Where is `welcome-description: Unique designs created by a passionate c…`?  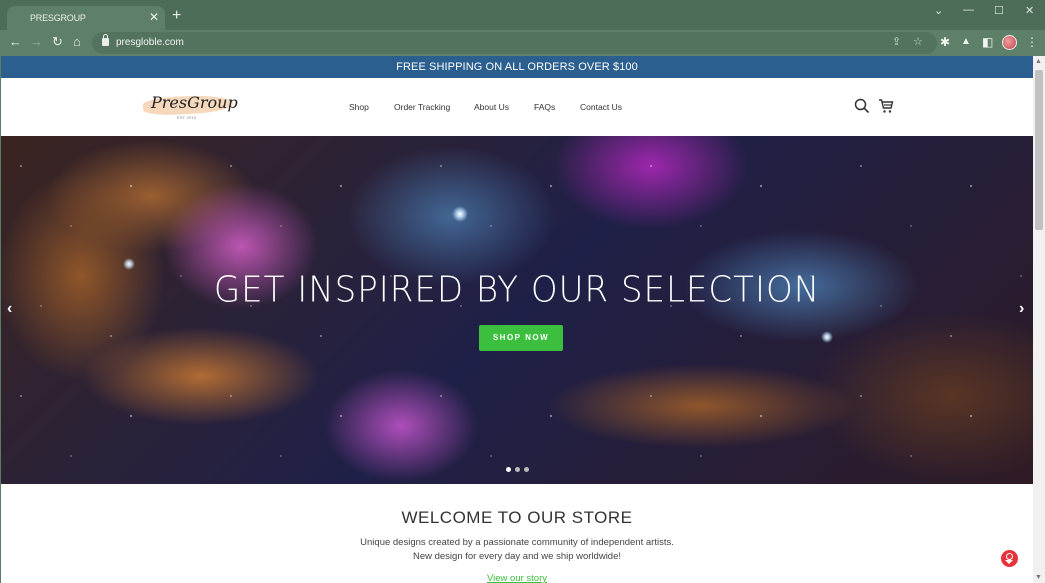 welcome-description: Unique designs created by a passionate c… is located at coordinates (517, 550).